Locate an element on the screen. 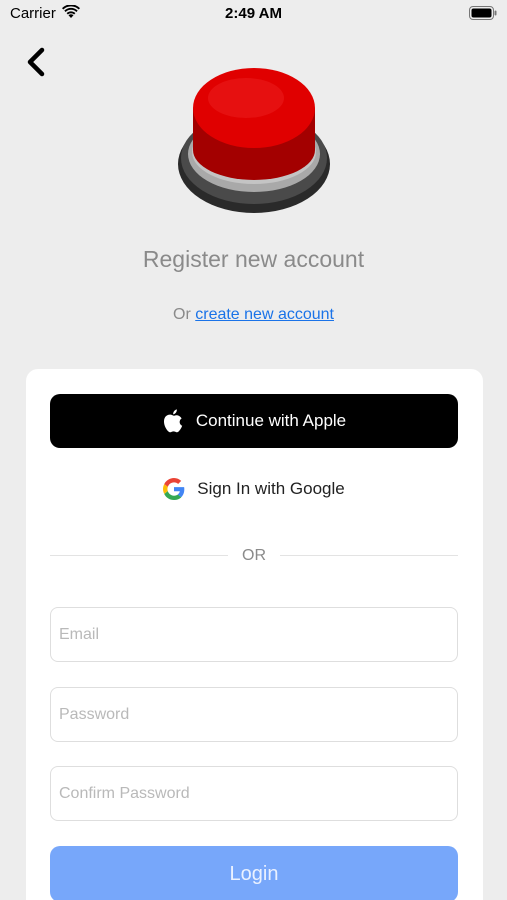  page-title: Register new account is located at coordinates (253, 259).